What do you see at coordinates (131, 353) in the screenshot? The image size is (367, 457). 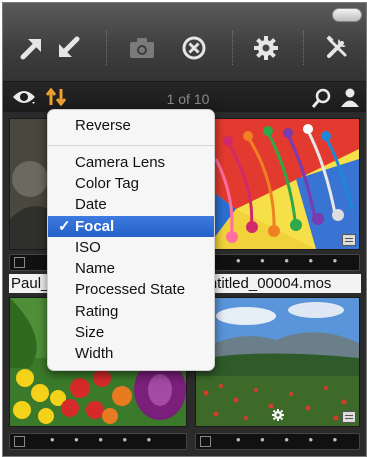 I see `sort-menu-item-width: Width` at bounding box center [131, 353].